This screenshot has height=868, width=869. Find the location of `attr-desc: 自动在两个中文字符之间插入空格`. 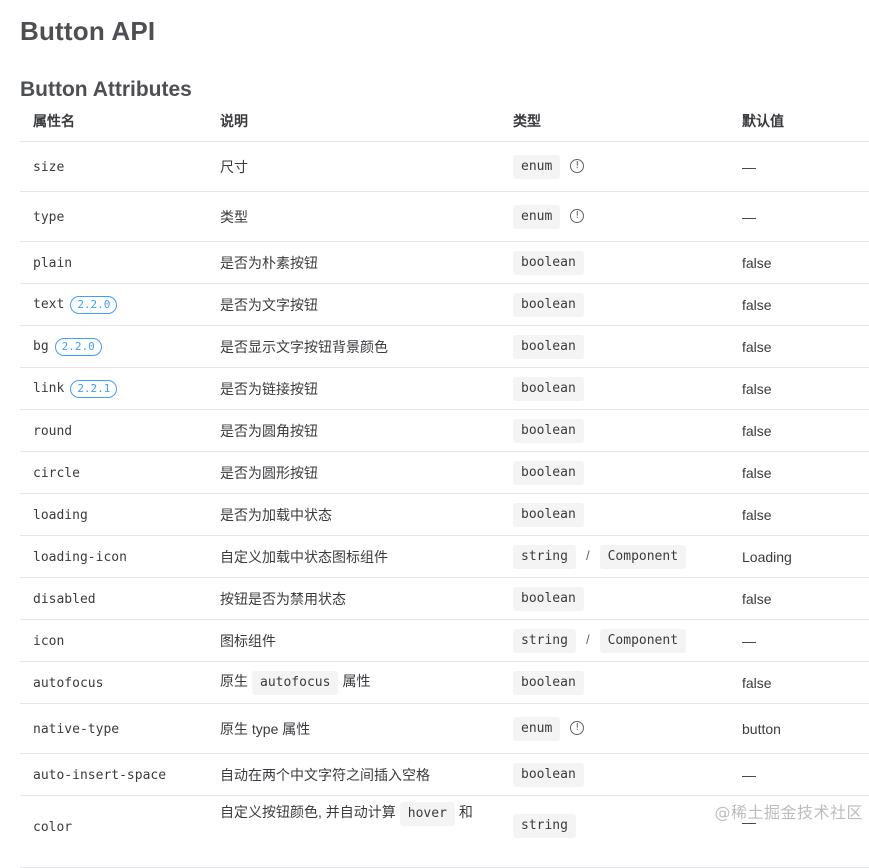

attr-desc: 自动在两个中文字符之间插入空格 is located at coordinates (353, 774).